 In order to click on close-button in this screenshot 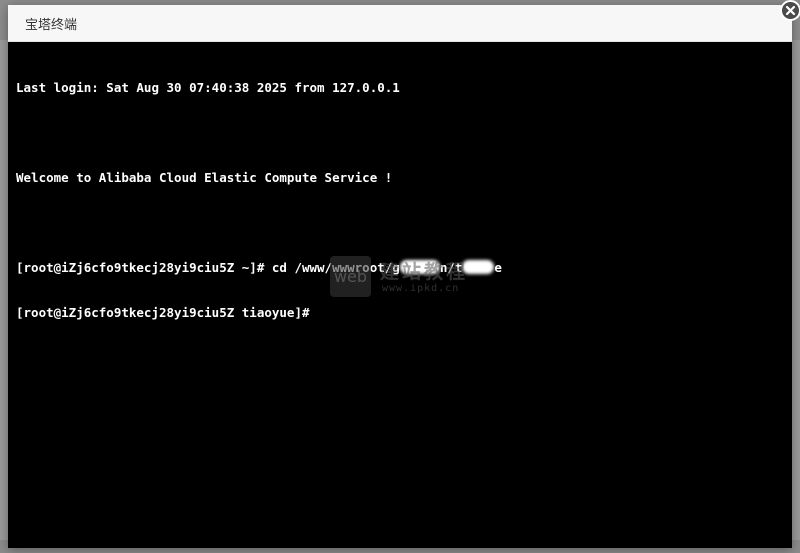, I will do `click(790, 10)`.